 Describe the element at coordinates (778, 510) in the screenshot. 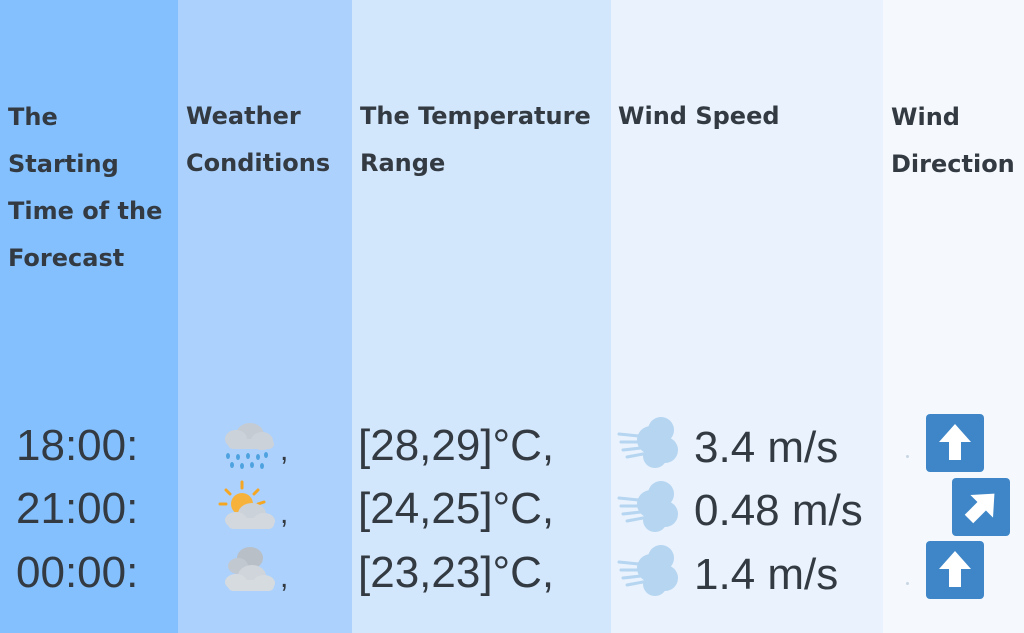

I see `wind-speed-cell: 0.48 m/s` at that location.